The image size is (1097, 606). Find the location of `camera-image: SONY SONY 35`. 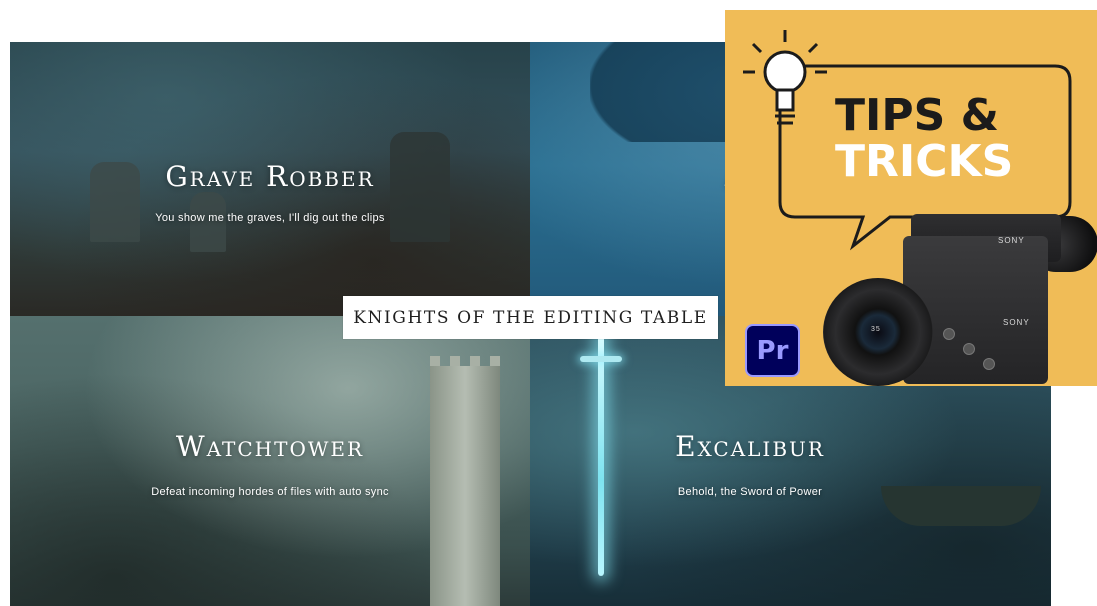

camera-image: SONY SONY 35 is located at coordinates (960, 297).